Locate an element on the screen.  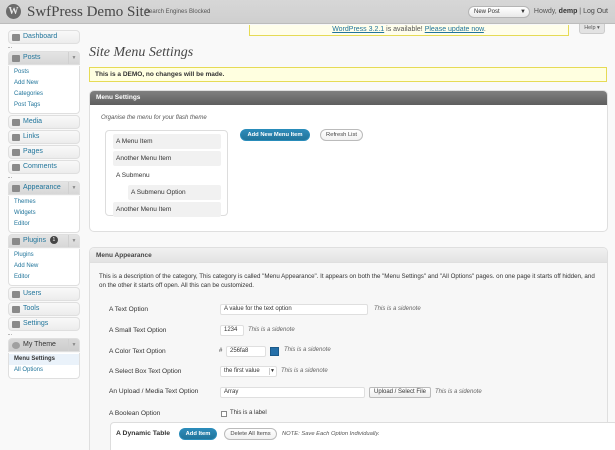
site-title: SwfPress Demo Site is located at coordinates (88, 12).